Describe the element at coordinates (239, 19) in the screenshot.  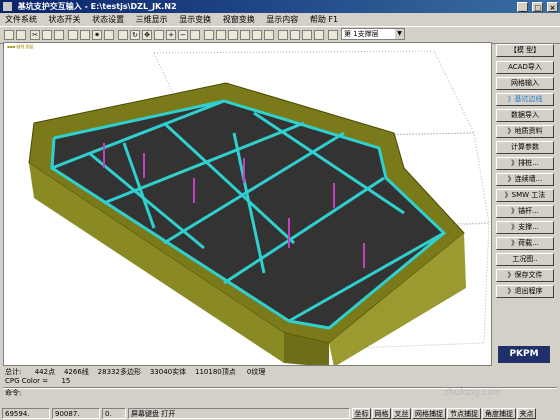
I see `menu-view-transform: 视窗变换` at that location.